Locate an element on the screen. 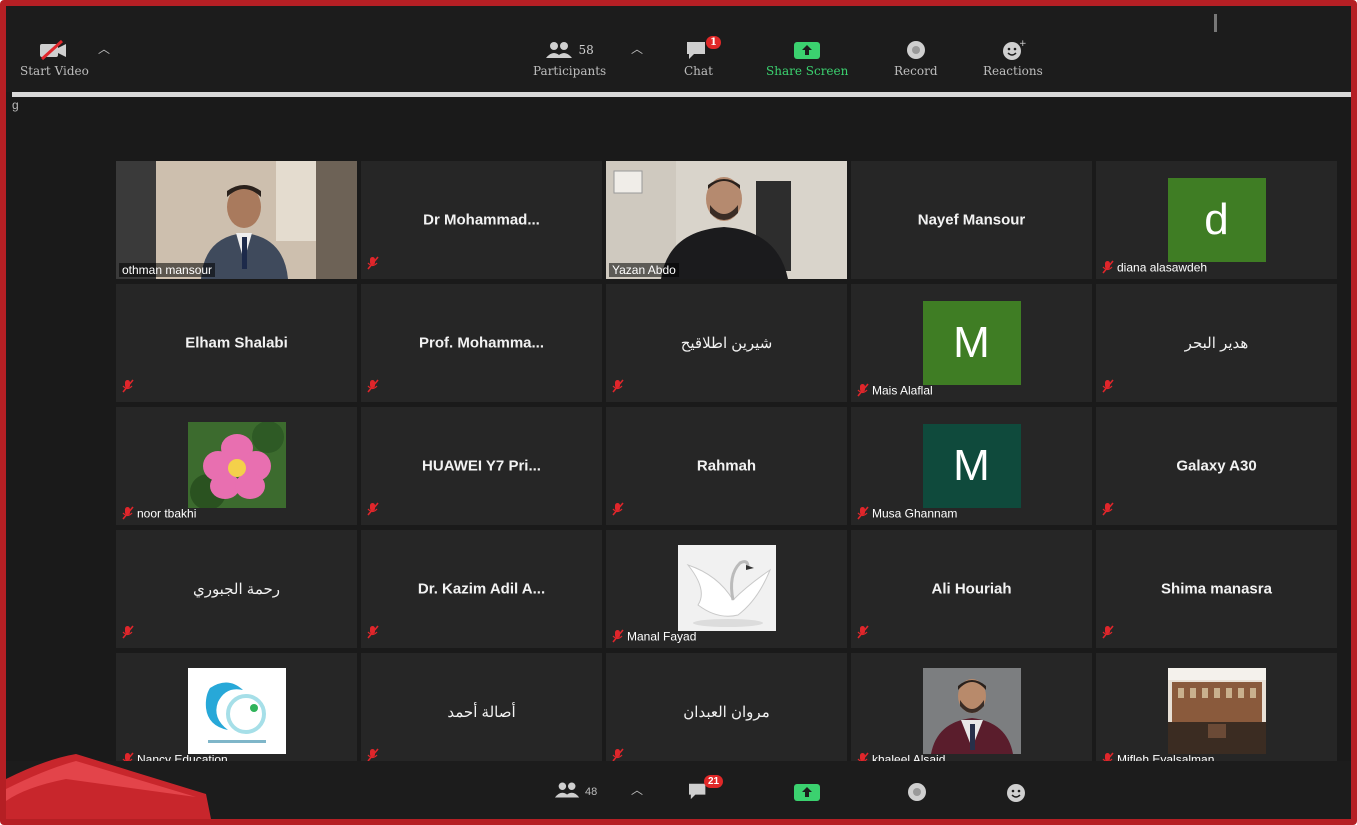 Image resolution: width=1357 pixels, height=825 pixels. video-options-chevron-icon: ︿ is located at coordinates (104, 48).